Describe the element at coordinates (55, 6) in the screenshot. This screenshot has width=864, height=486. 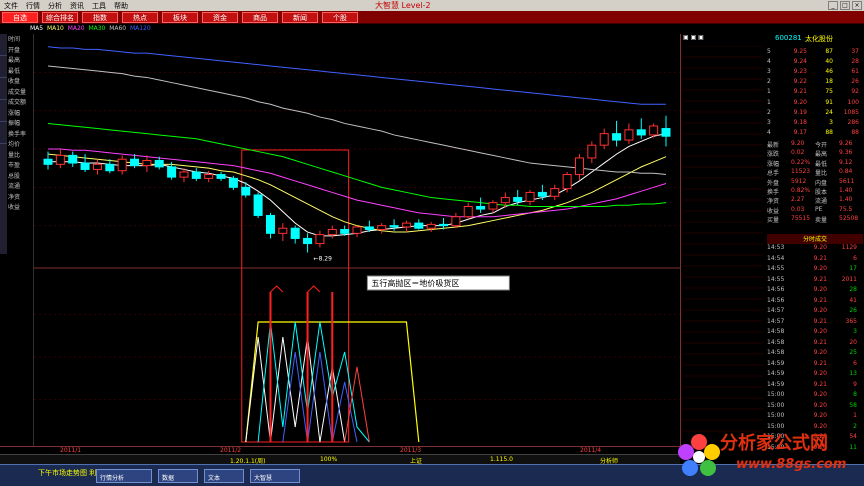
I see `menu-analysis: 分析` at that location.